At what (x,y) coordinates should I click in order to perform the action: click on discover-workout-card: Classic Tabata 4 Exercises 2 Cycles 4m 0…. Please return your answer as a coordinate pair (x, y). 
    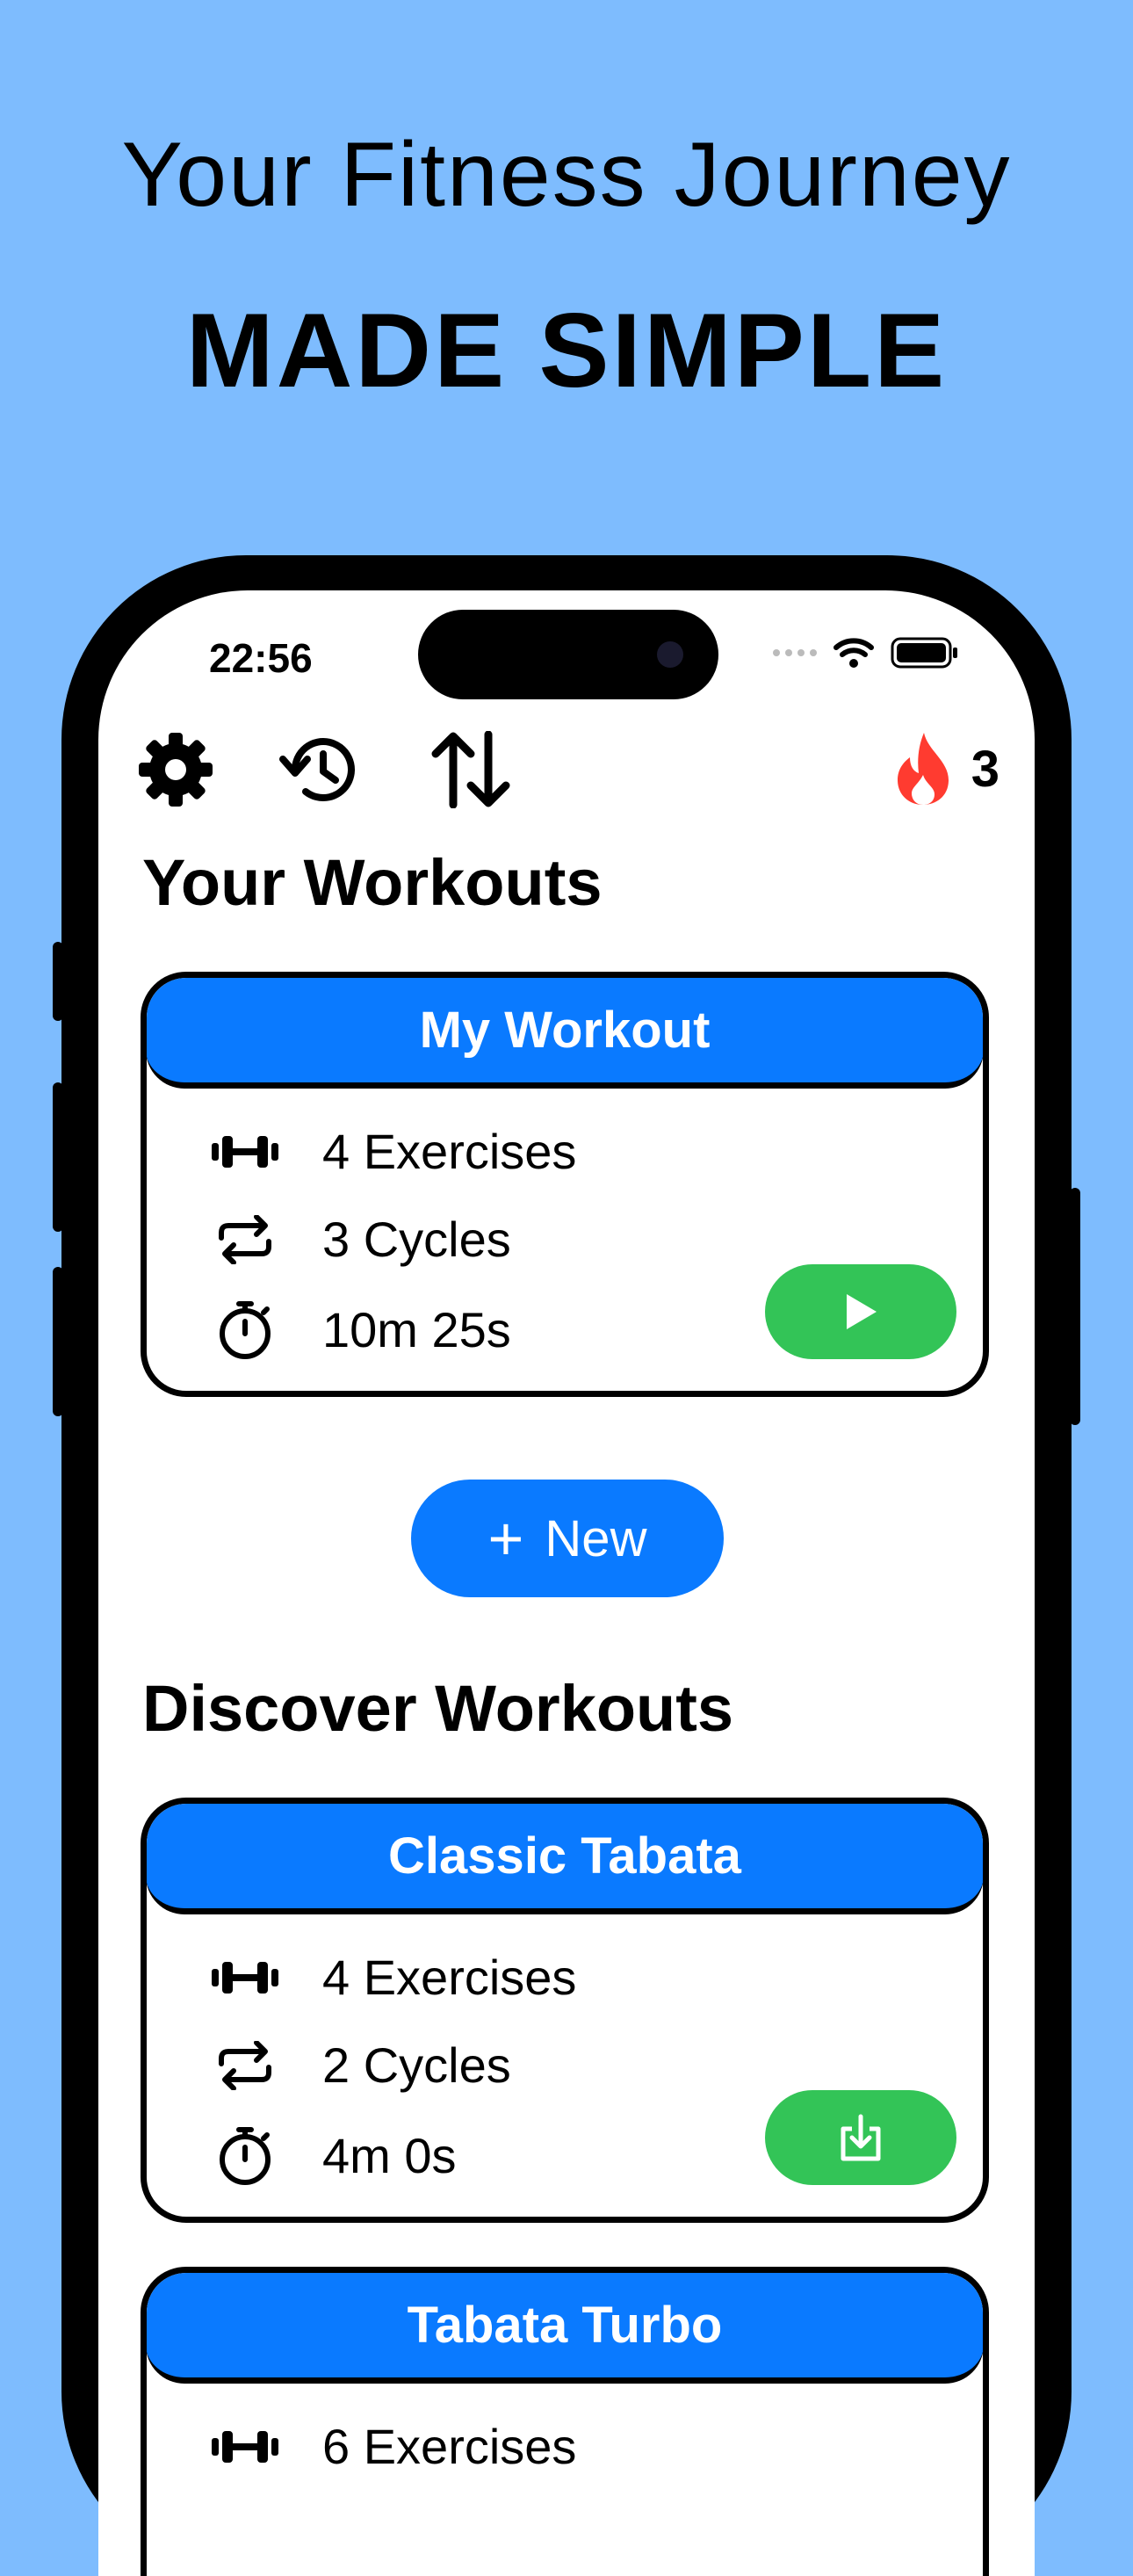
    Looking at the image, I should click on (565, 2010).